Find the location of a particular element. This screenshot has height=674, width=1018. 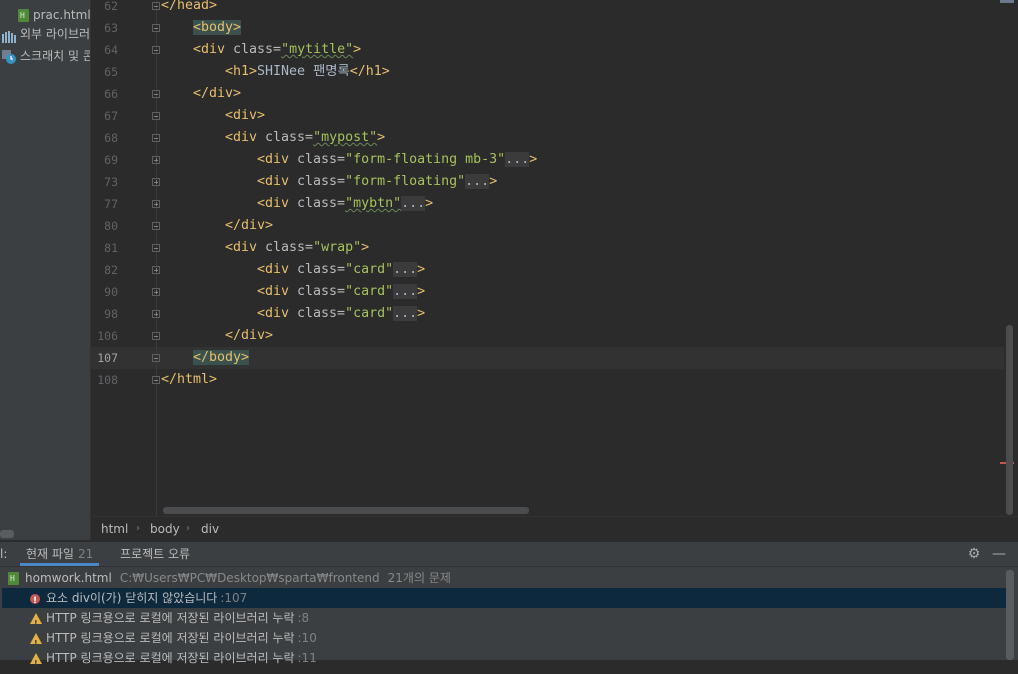

code-line: <div class="form-floating"...> is located at coordinates (377, 182).